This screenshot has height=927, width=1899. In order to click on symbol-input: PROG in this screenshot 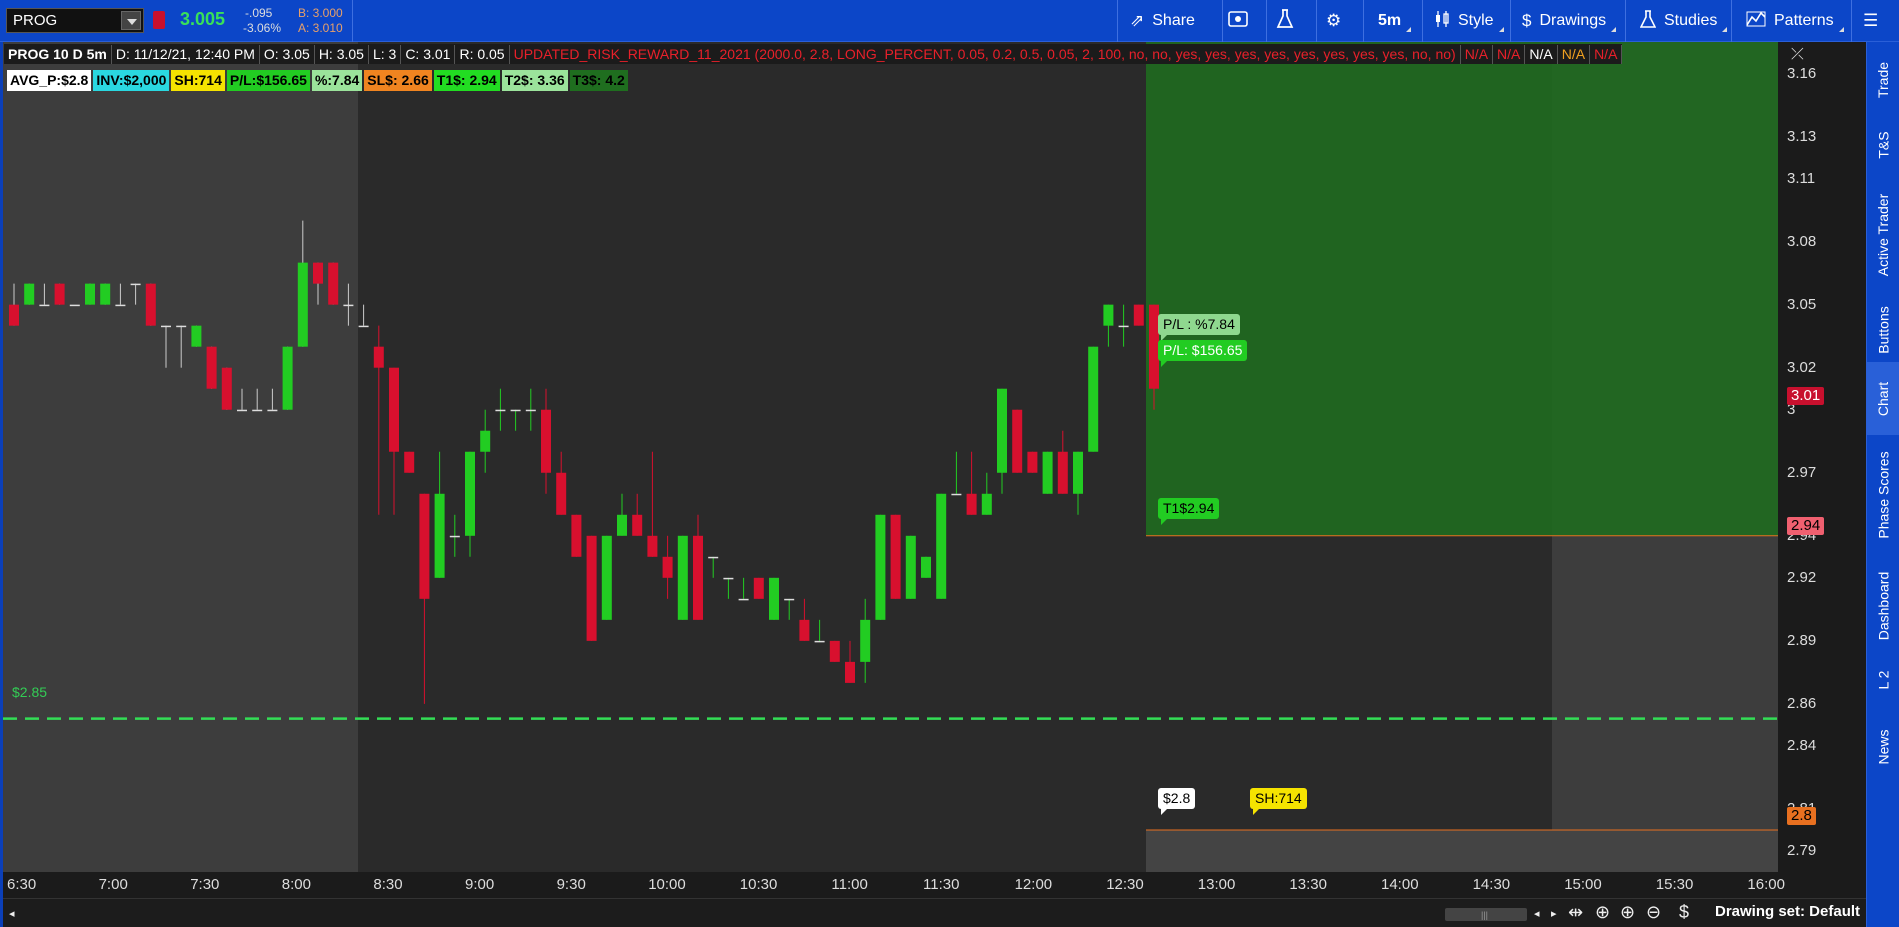, I will do `click(75, 20)`.